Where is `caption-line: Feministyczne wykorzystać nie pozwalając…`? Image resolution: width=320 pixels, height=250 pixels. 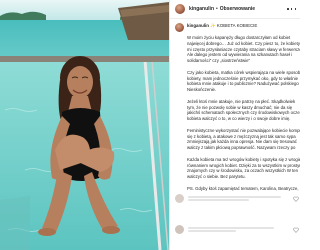
caption-line: Feministyczne wykorzystać nie pozwalając… is located at coordinates (243, 130).